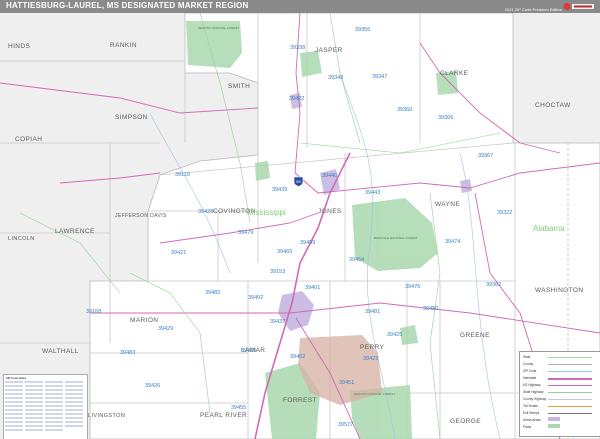 The height and width of the screenshot is (439, 600). Describe the element at coordinates (239, 408) in the screenshot. I see `zip-label: 39455` at that location.